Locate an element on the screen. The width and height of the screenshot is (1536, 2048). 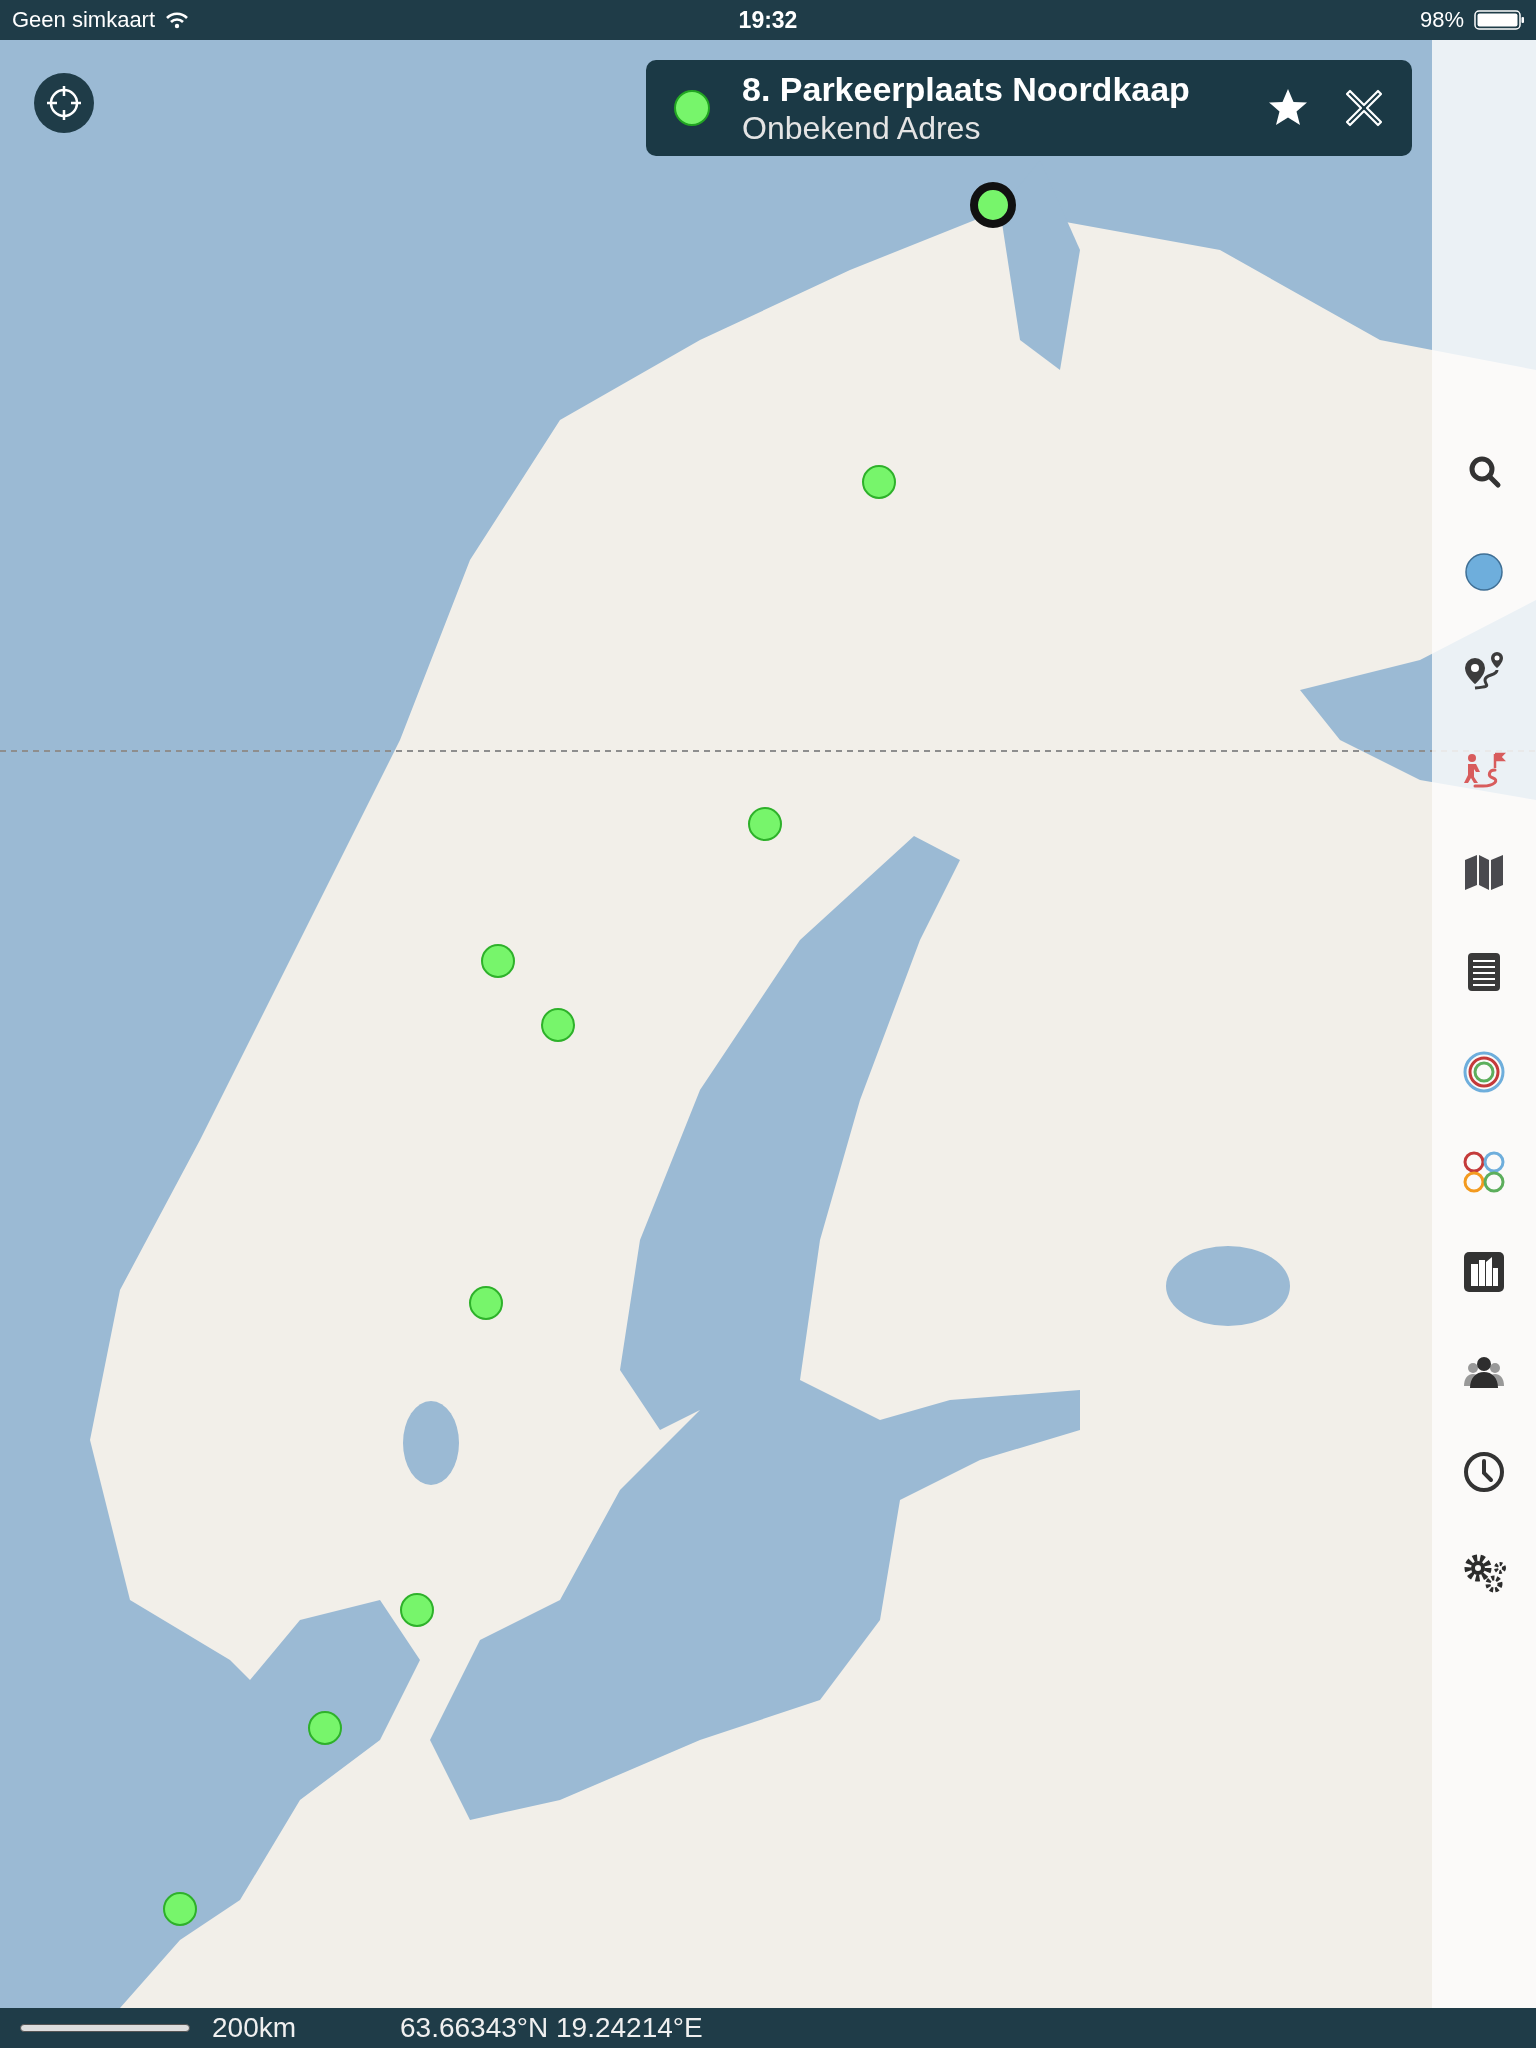
clock-time: 19:32 is located at coordinates (768, 20).